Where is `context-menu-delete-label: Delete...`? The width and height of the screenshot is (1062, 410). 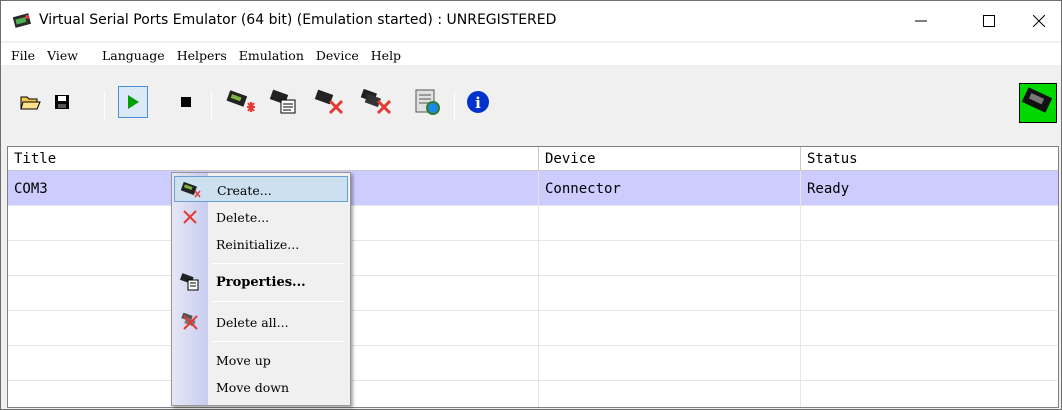 context-menu-delete-label: Delete... is located at coordinates (243, 217).